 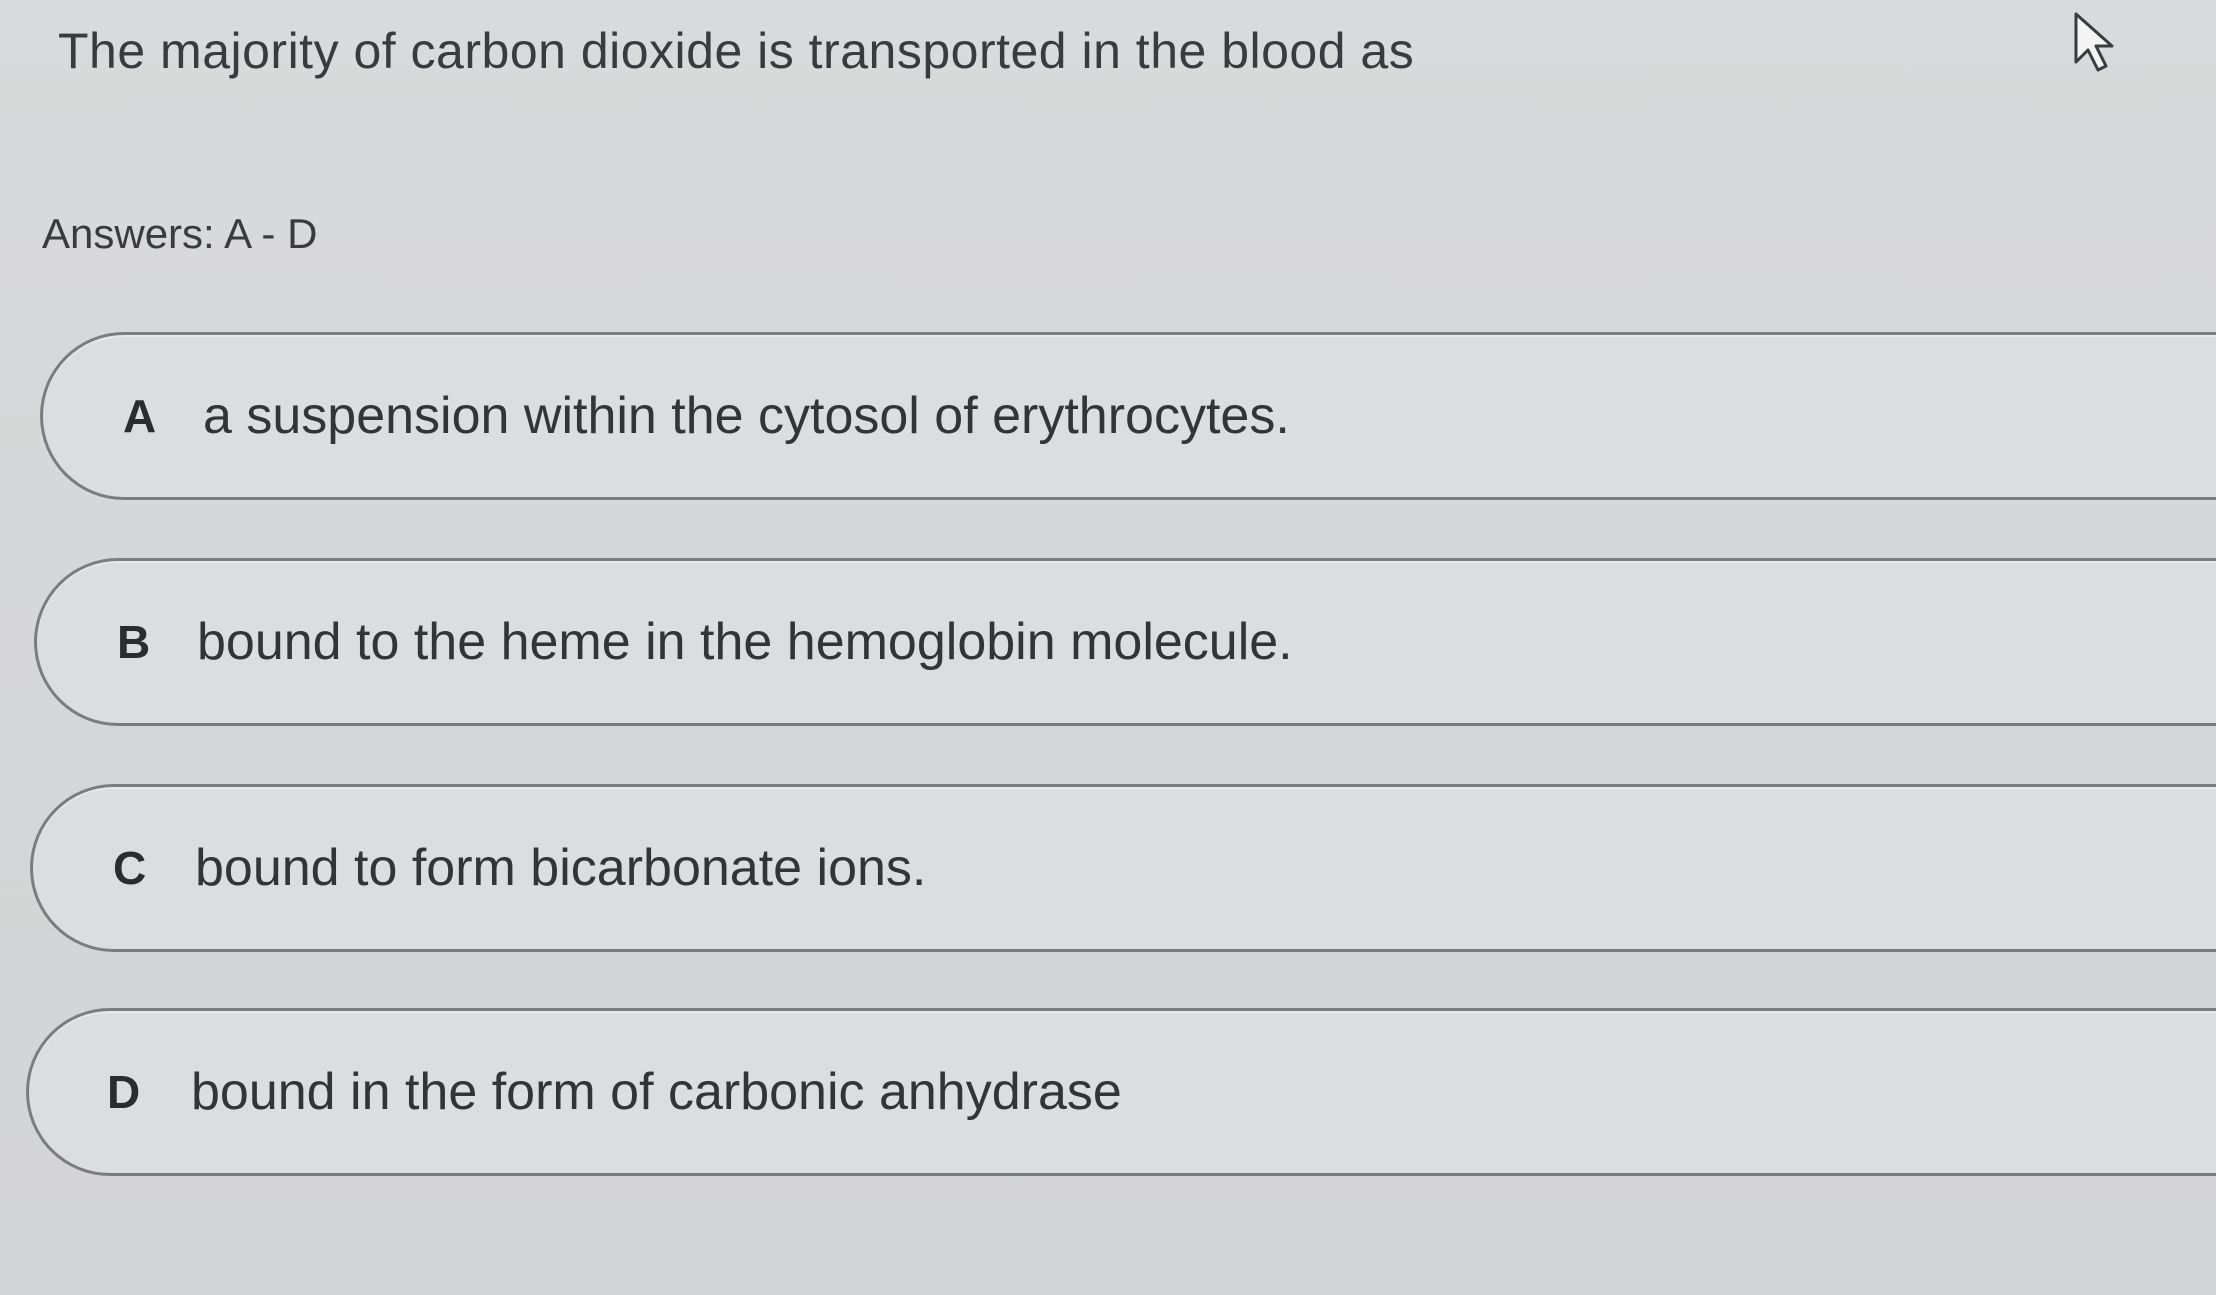 I want to click on option-text: bound in the form of carbonic anhydrase, so click(x=656, y=1092).